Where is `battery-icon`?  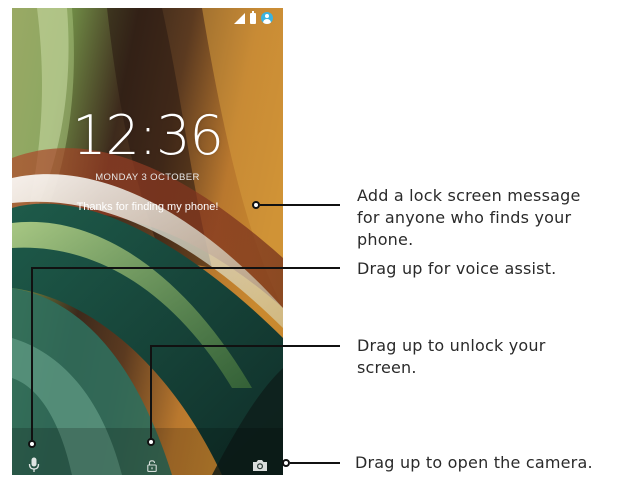 battery-icon is located at coordinates (253, 17).